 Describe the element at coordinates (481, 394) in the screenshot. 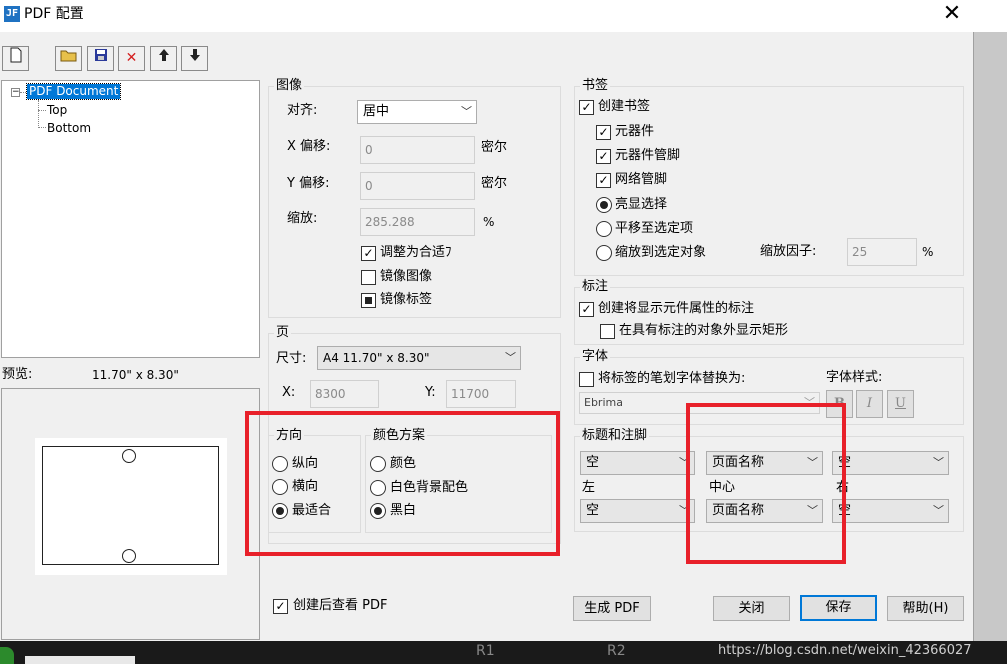

I see `page-y-input: 11700` at that location.